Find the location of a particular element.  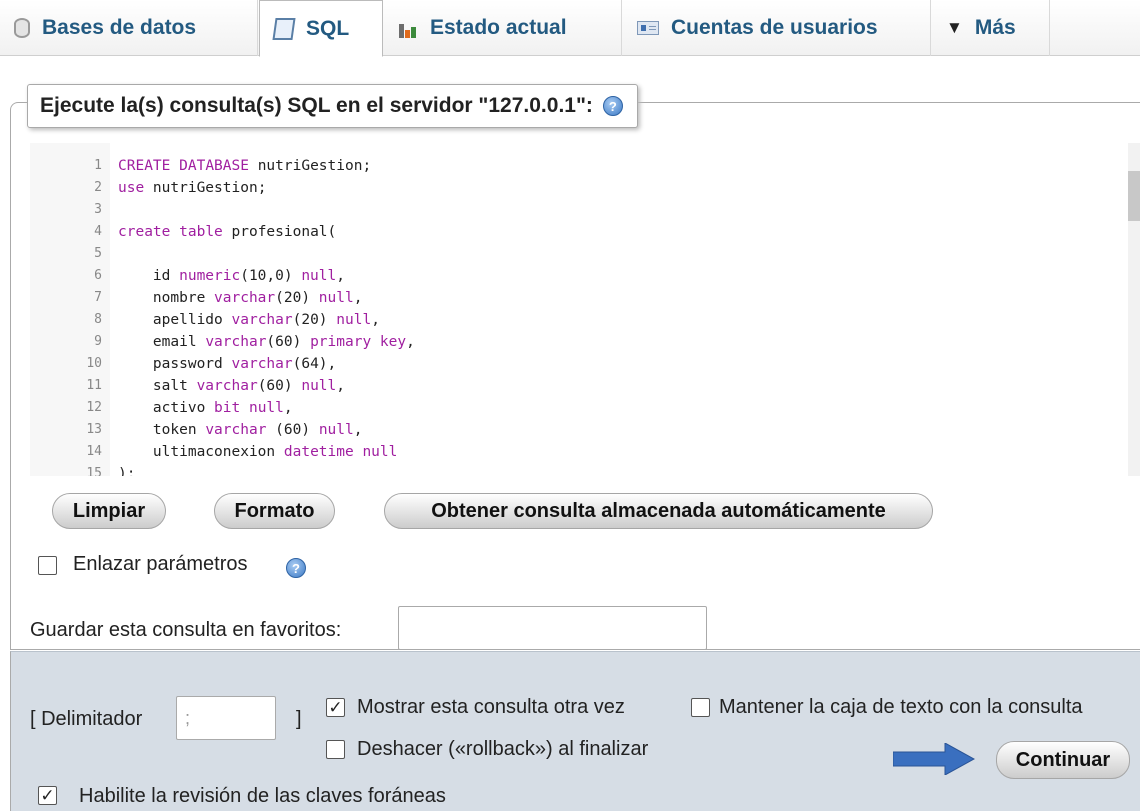

tab-user-accounts: Cuentas de usuarios is located at coordinates (777, 28).